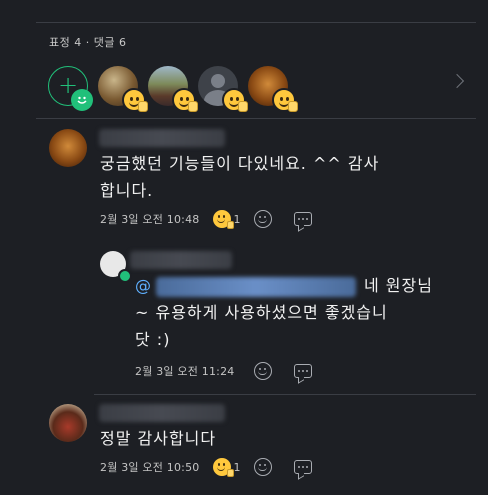  Describe the element at coordinates (158, 438) in the screenshot. I see `comment-text: 정말 감사합니다` at that location.